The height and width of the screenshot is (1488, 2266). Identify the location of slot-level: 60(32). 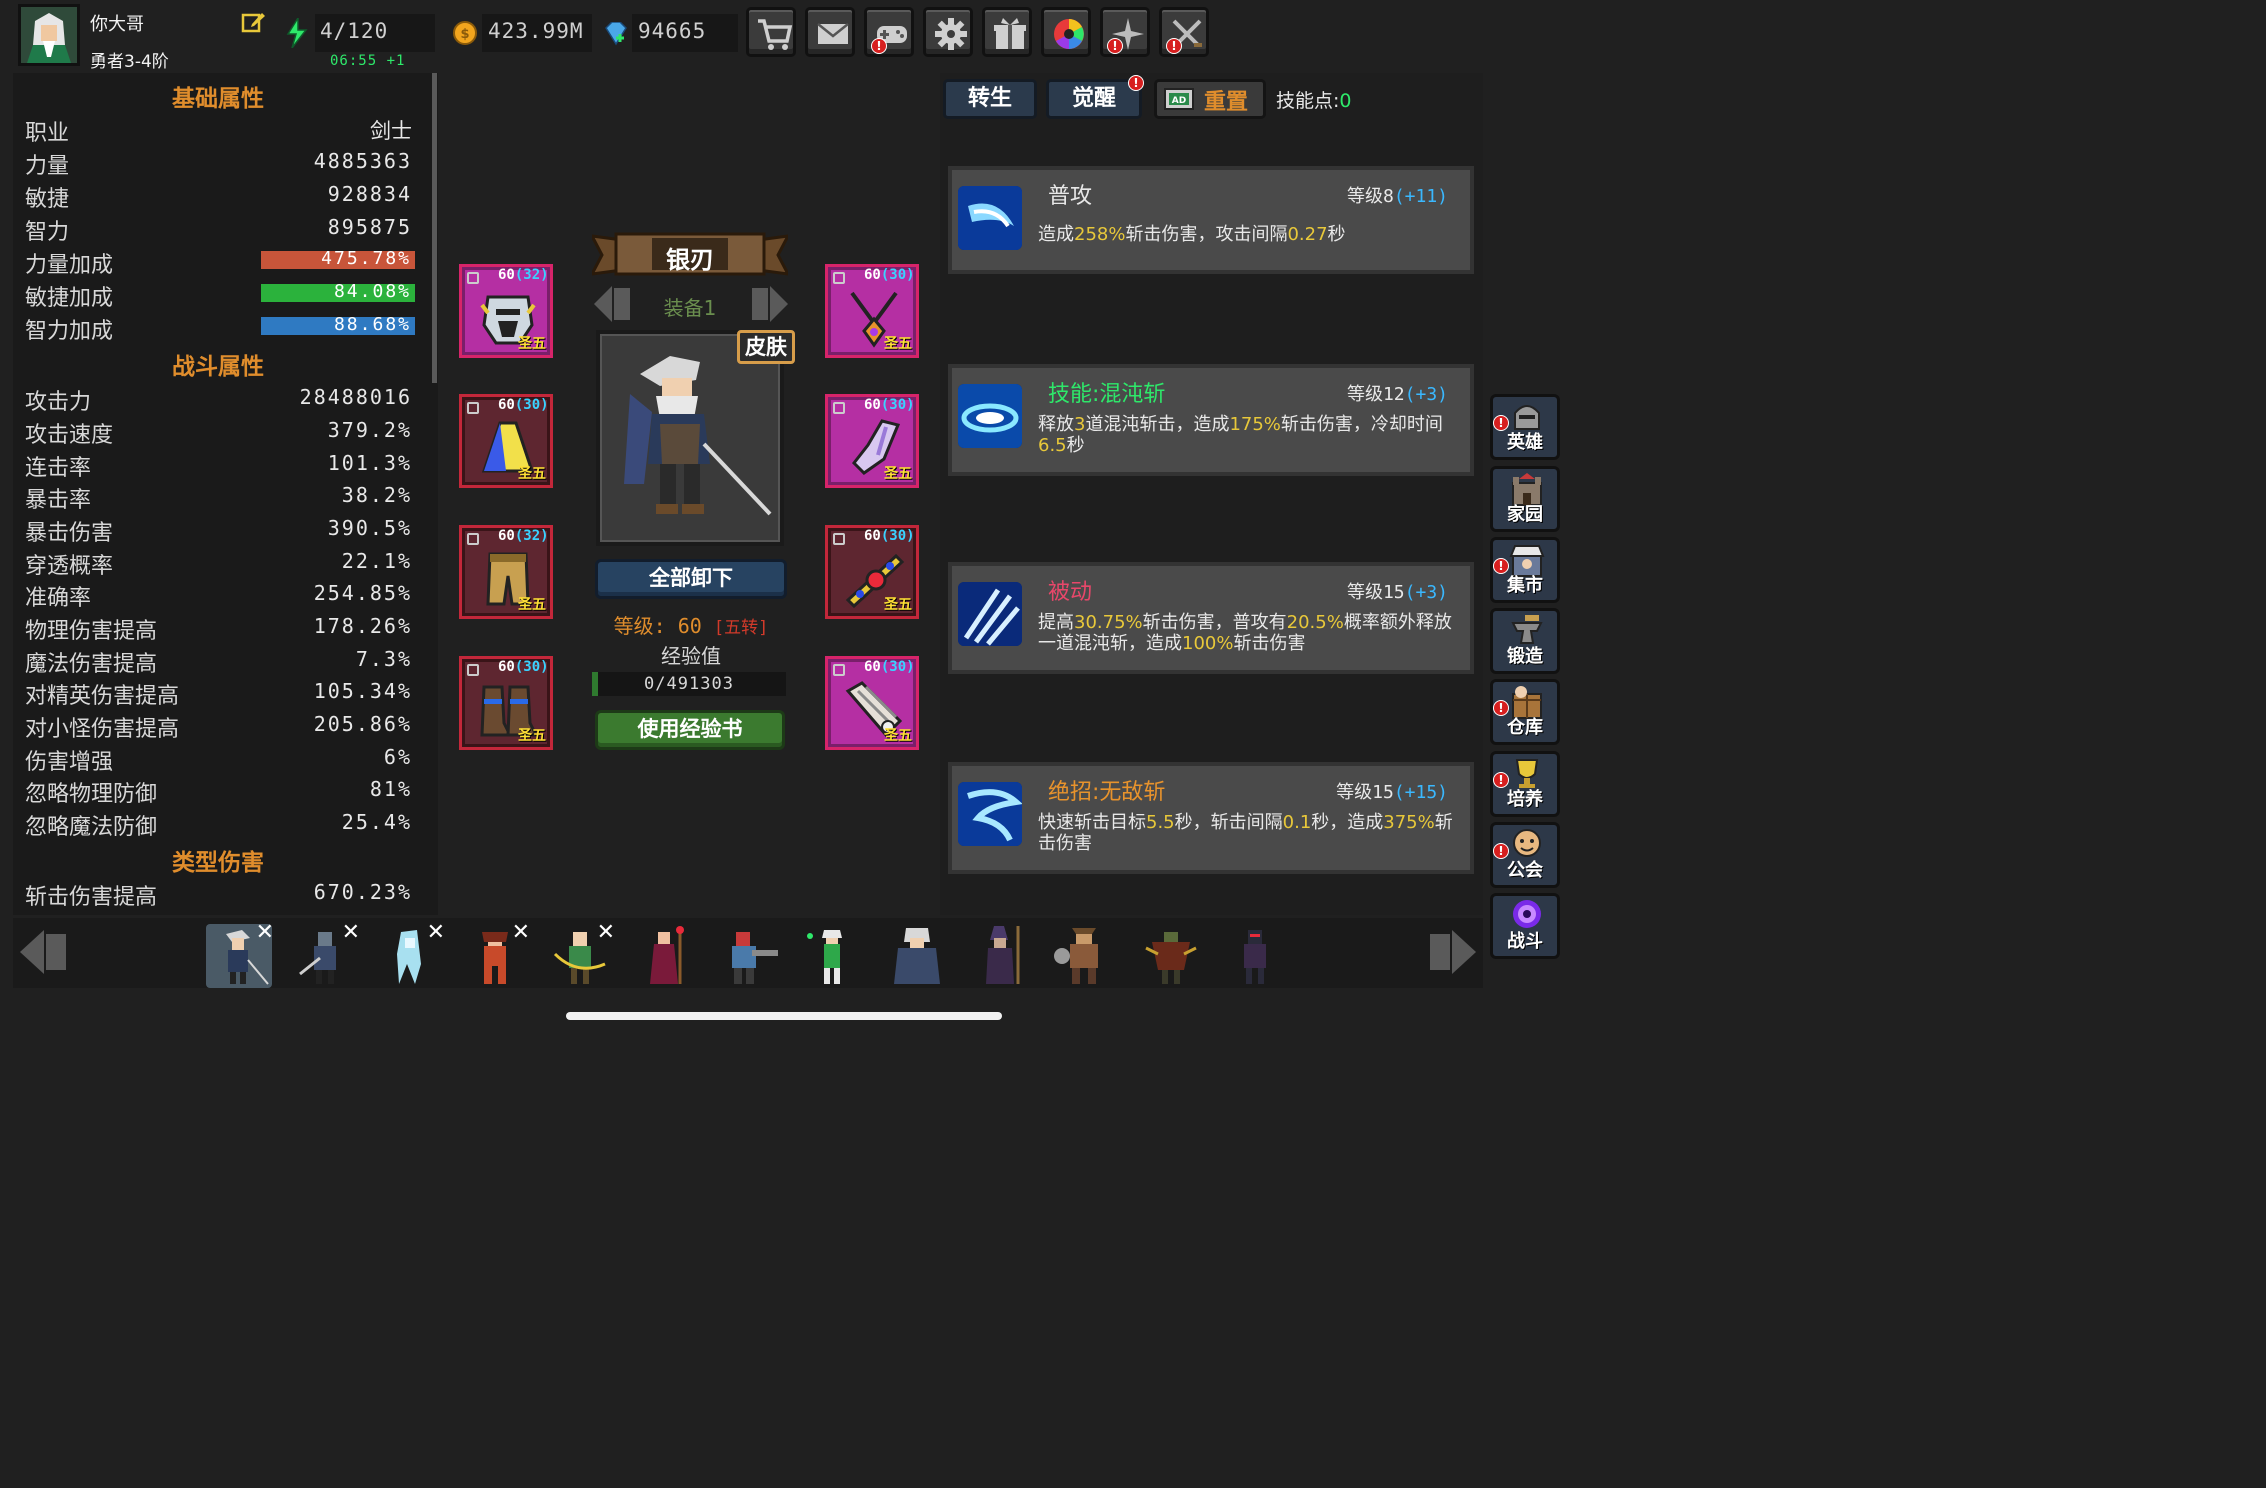
(523, 275).